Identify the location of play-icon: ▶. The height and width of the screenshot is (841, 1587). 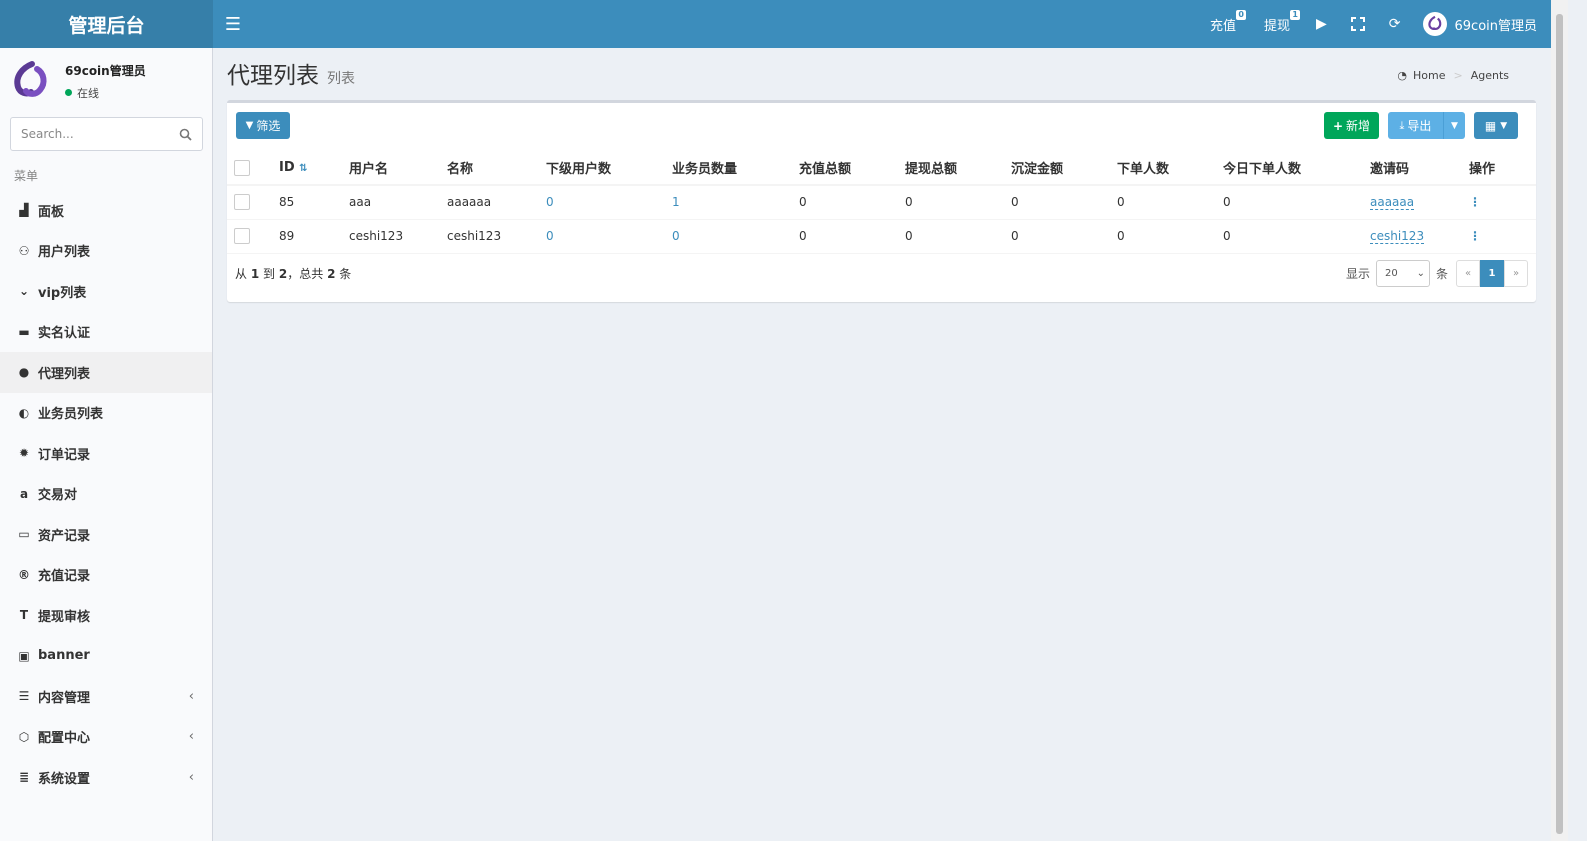
(1321, 24).